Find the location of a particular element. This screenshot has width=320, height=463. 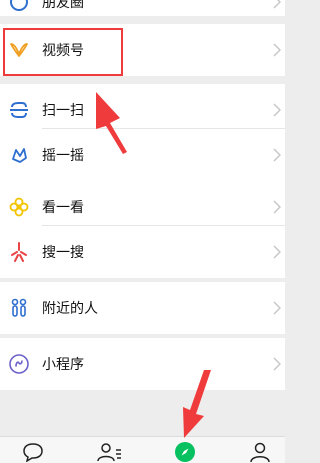

arrow-down-to-discover-tab is located at coordinates (197, 404).